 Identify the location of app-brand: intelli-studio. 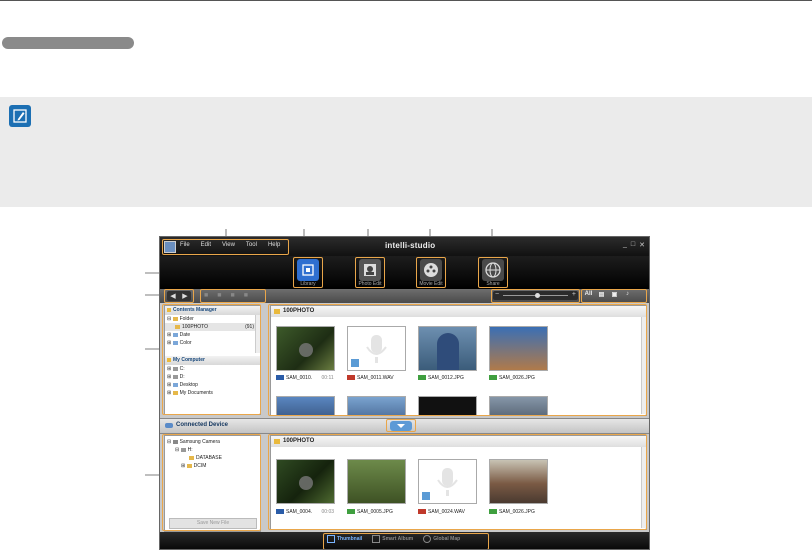
(410, 245).